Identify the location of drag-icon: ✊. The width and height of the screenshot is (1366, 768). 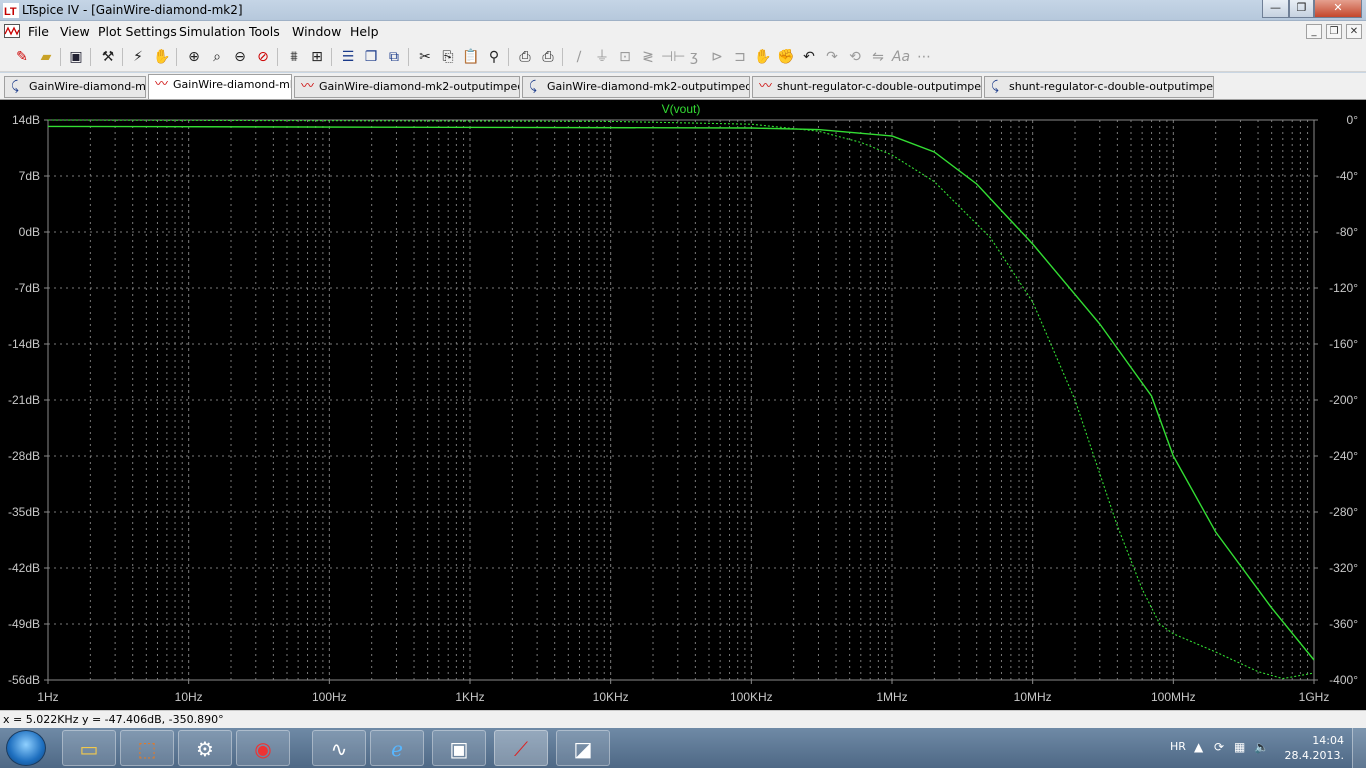
(786, 57).